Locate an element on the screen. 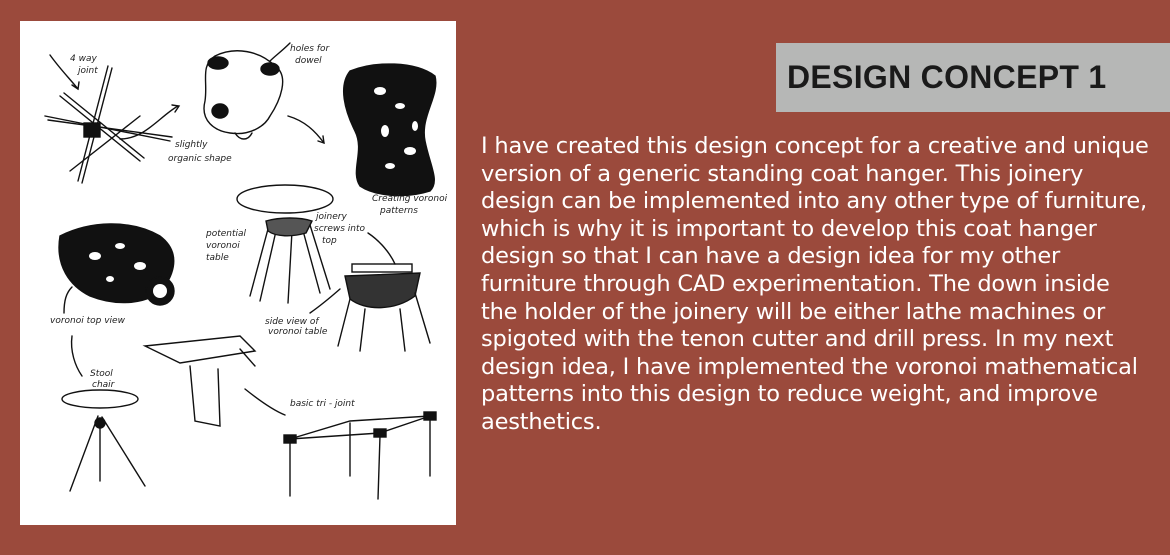 The height and width of the screenshot is (555, 1170). sketch-label-basic-tri-joint: basic tri - joint is located at coordinates (322, 404).